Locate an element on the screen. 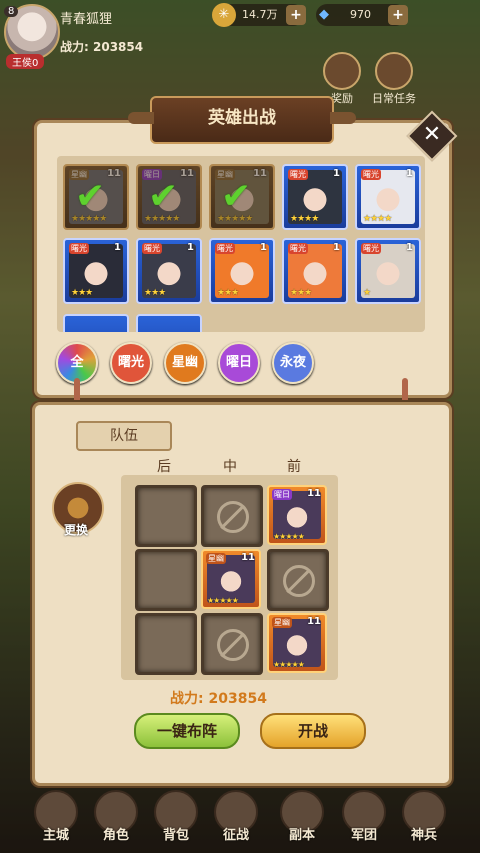 The height and width of the screenshot is (853, 480). diamond-icon: ◆ is located at coordinates (324, 14).